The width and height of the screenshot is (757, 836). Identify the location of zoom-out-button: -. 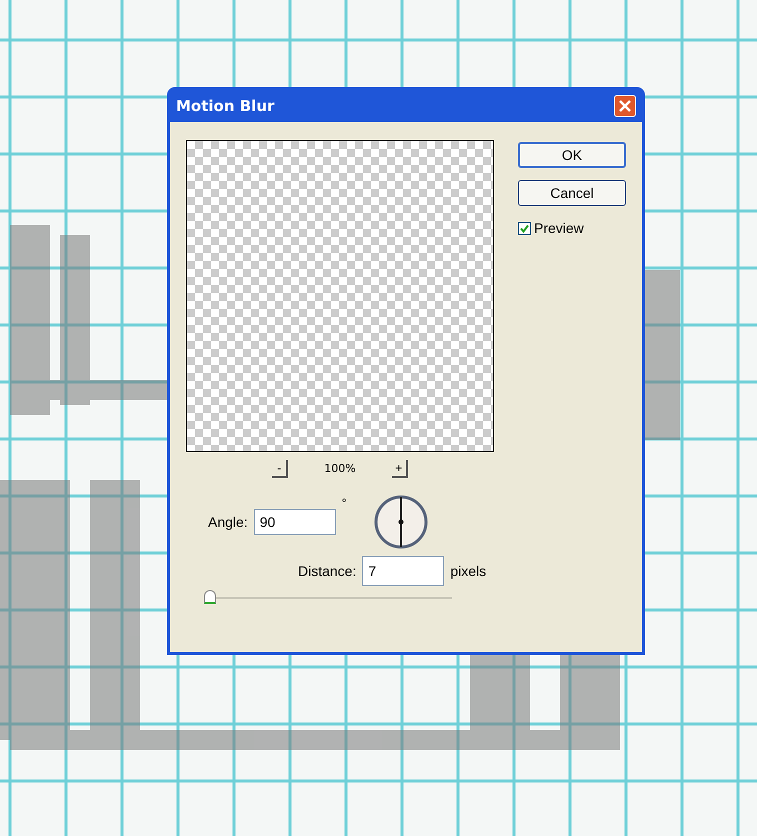
(280, 469).